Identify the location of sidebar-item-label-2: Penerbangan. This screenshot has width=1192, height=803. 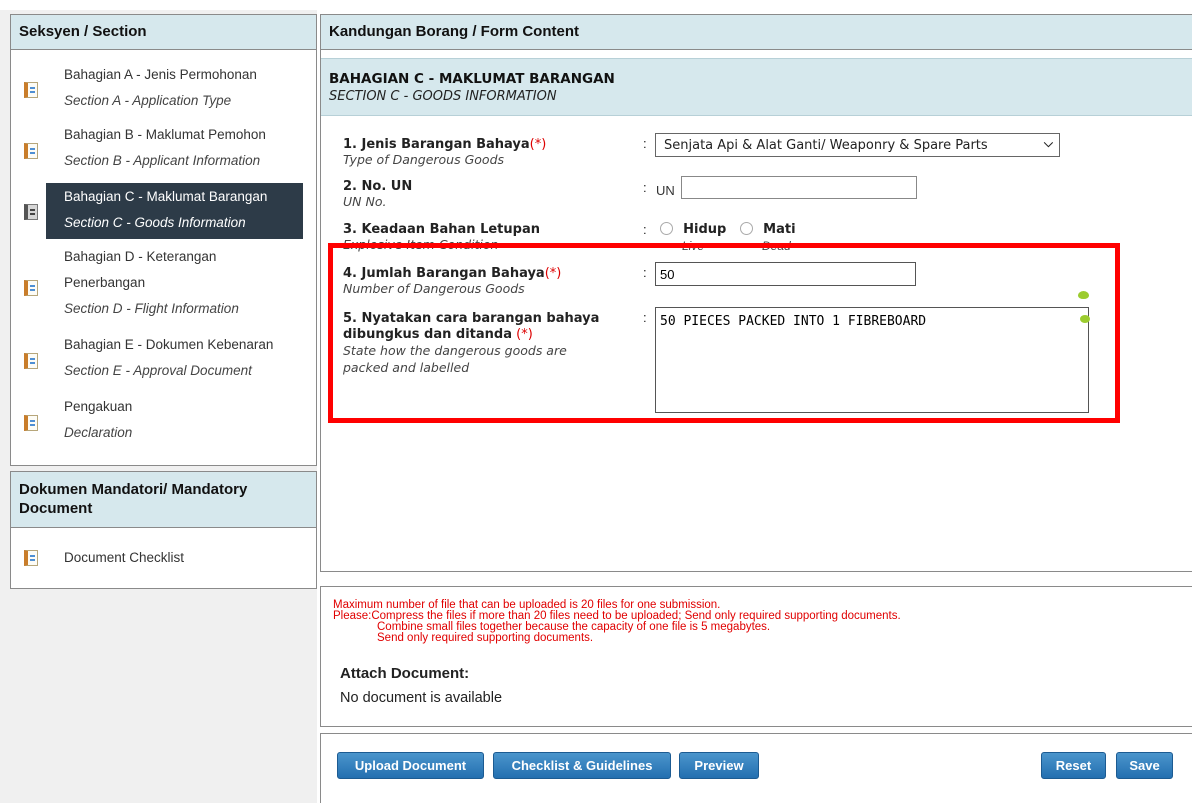
(105, 282).